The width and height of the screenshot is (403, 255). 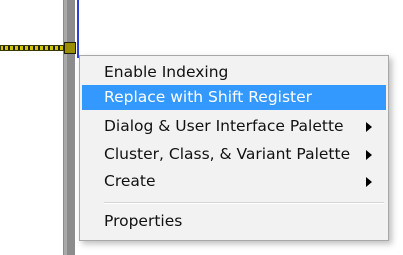 What do you see at coordinates (224, 126) in the screenshot?
I see `menu-item-label: Dialog & User Interface Palette` at bounding box center [224, 126].